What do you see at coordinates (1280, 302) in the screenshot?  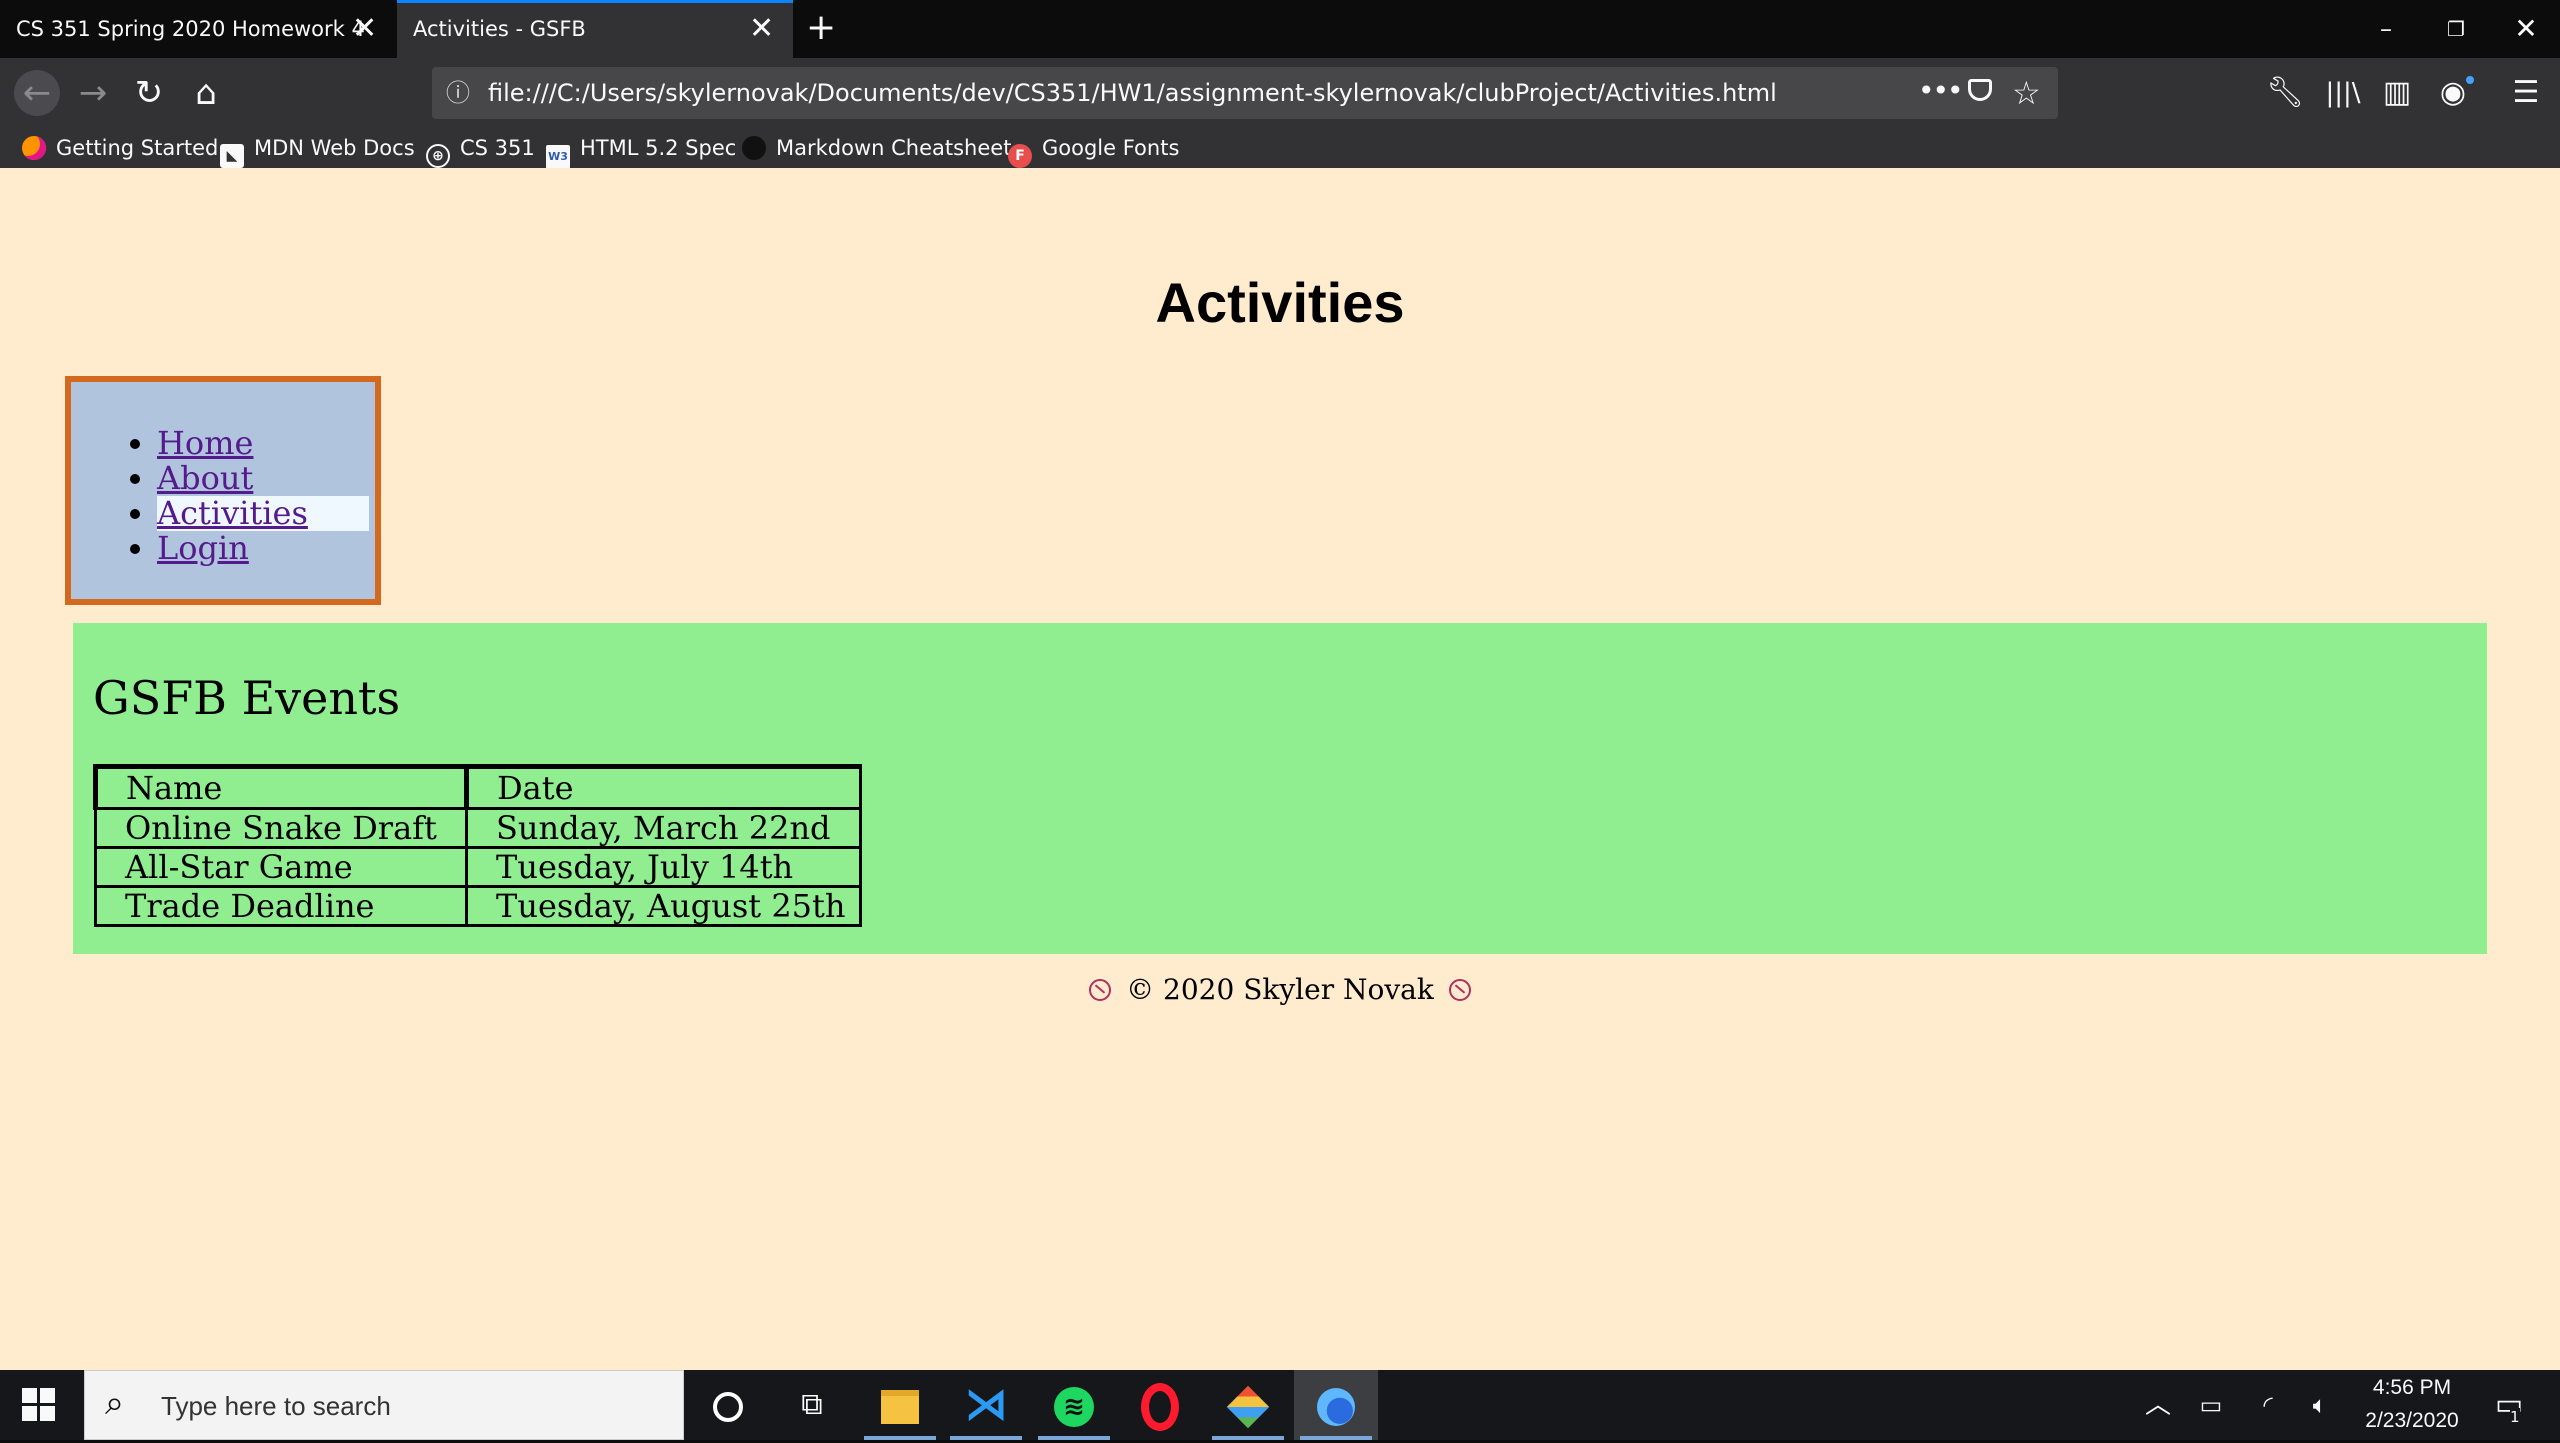 I see `page-title: Activities` at bounding box center [1280, 302].